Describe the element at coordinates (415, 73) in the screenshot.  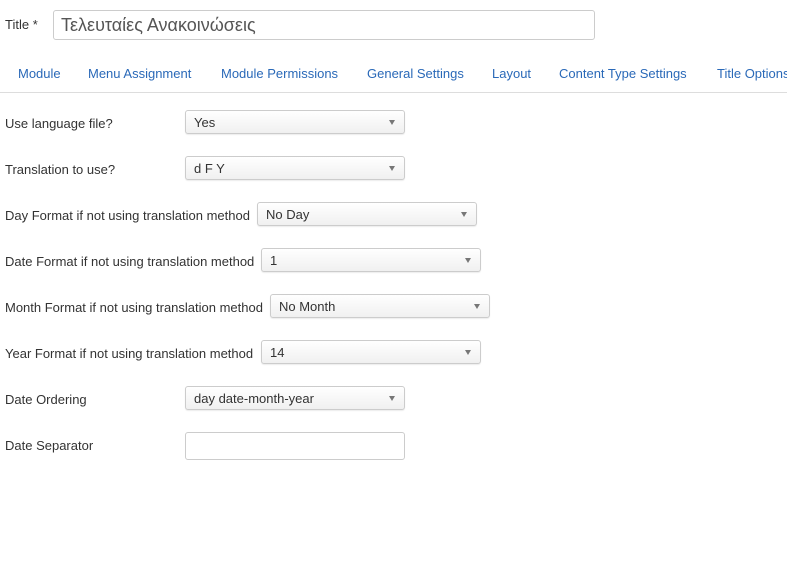
I see `tab-general-settings: General Settings` at that location.